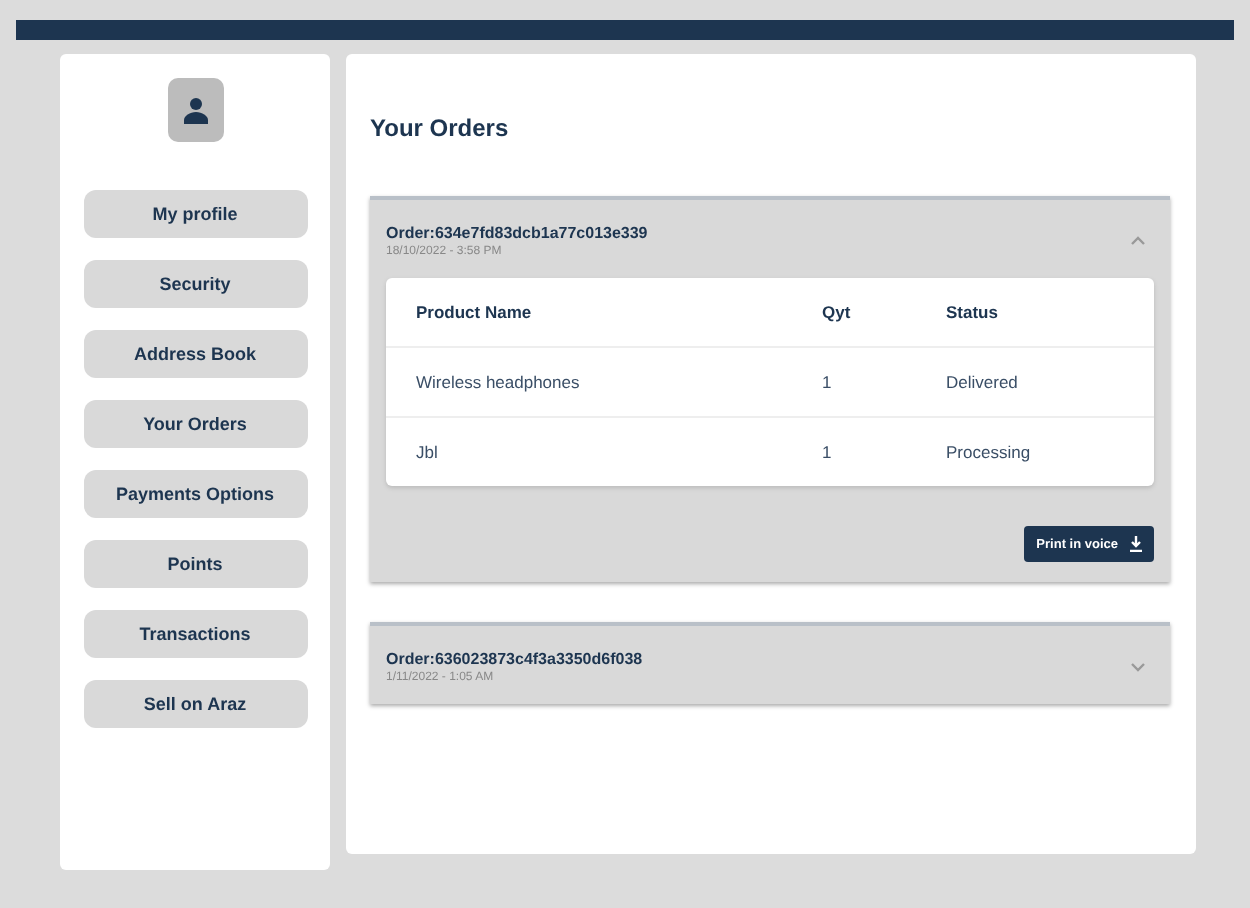 This screenshot has width=1250, height=908. Describe the element at coordinates (195, 704) in the screenshot. I see `sidebar-item: Sell on Araz` at that location.